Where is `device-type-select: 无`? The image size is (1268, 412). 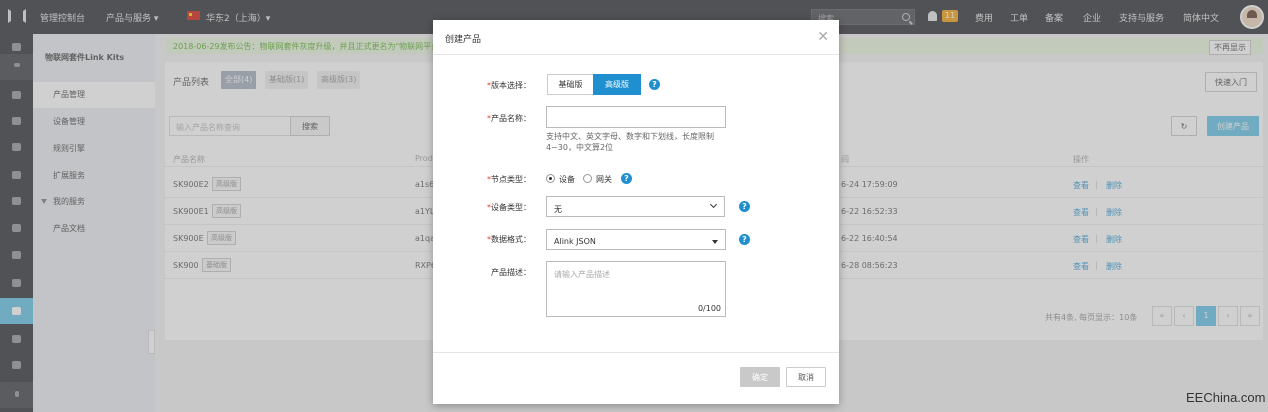
device-type-select: 无 is located at coordinates (635, 206).